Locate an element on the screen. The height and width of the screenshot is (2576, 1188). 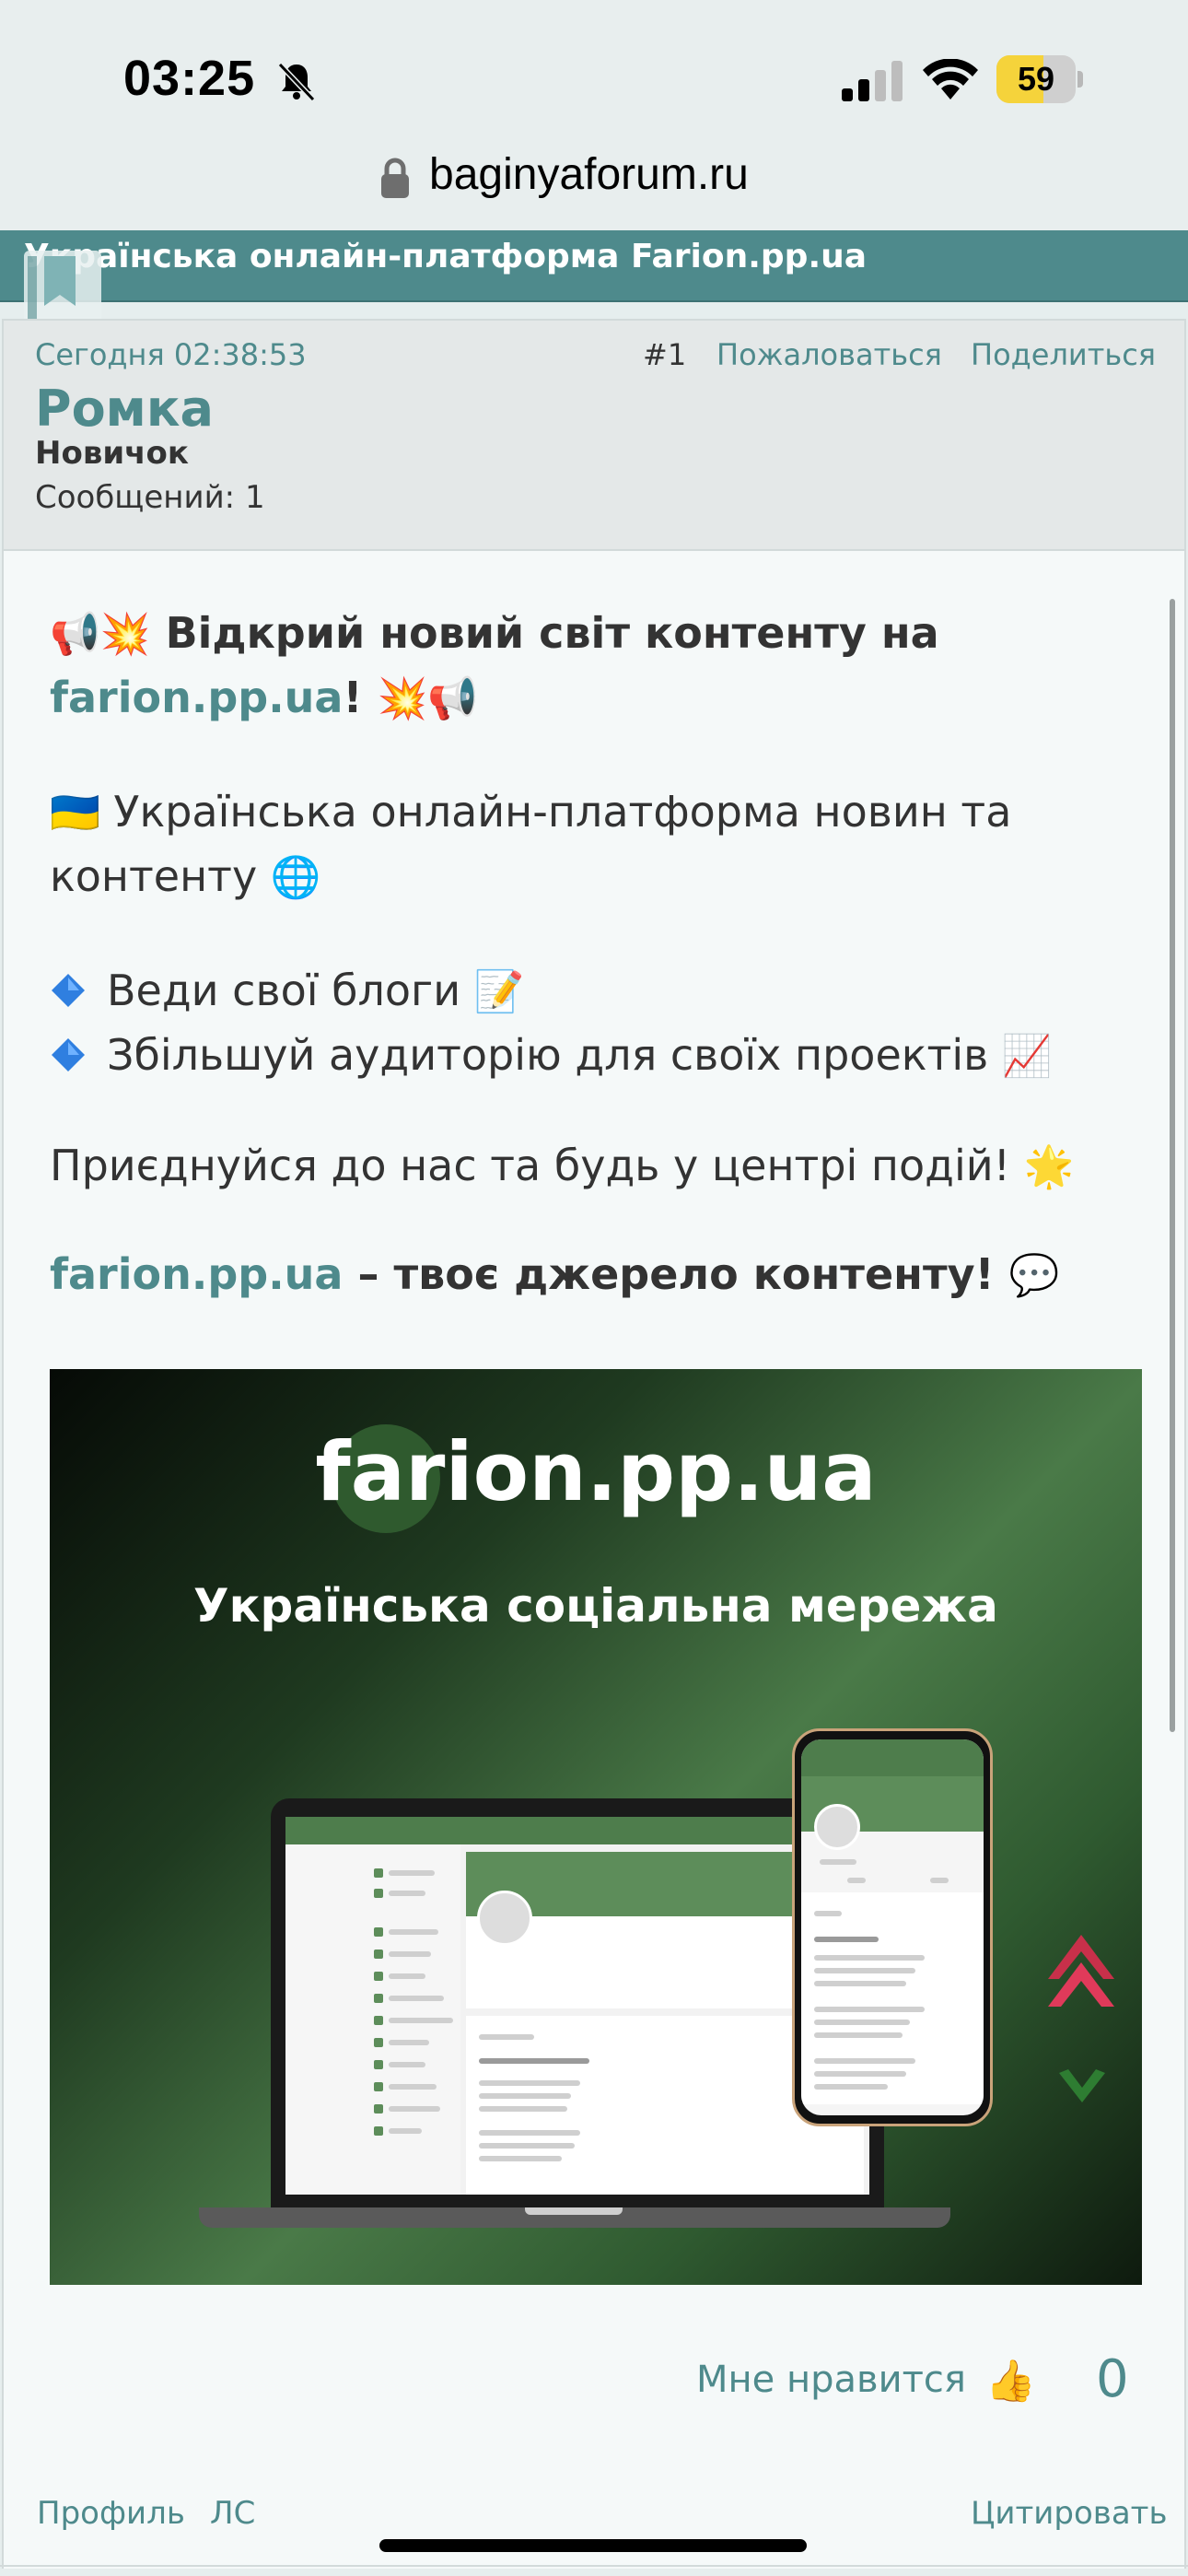
chart-up-emoji: 📈 is located at coordinates (1027, 1056).